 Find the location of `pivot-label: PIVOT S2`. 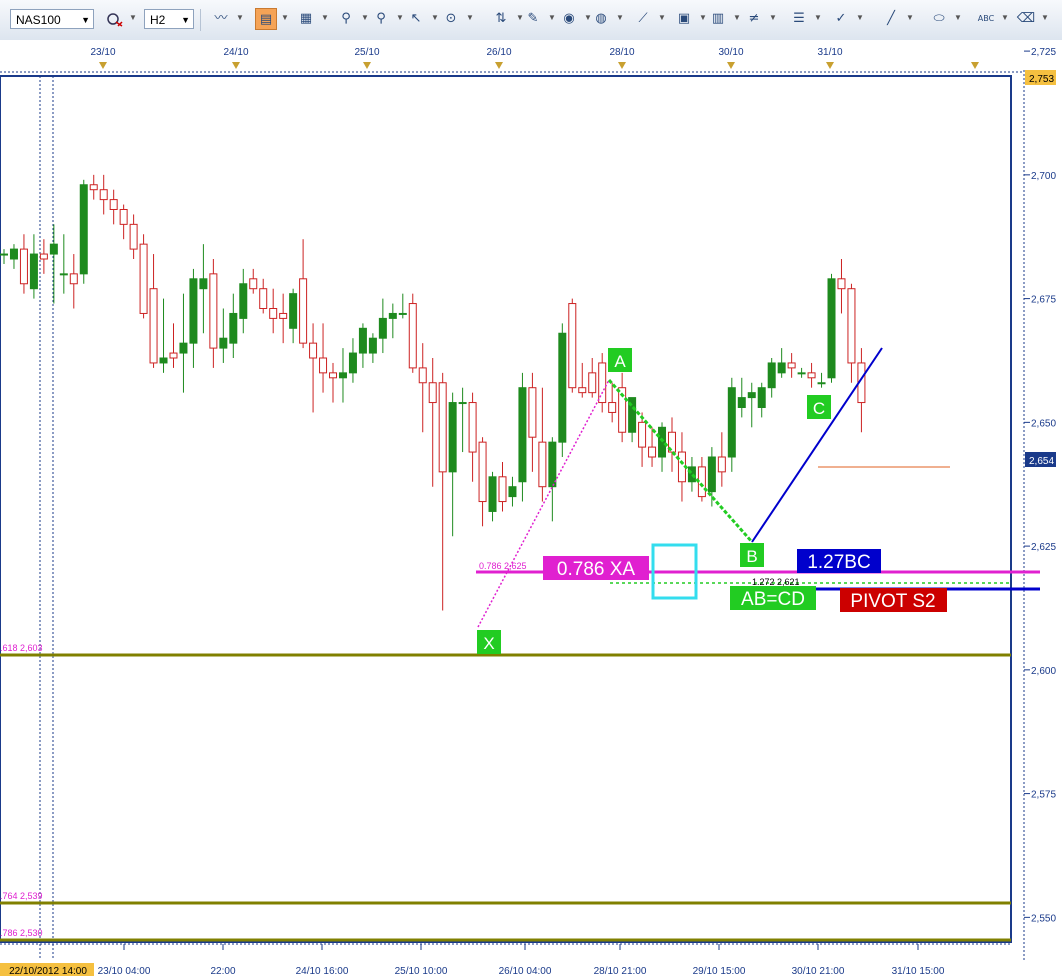

pivot-label: PIVOT S2 is located at coordinates (892, 601).